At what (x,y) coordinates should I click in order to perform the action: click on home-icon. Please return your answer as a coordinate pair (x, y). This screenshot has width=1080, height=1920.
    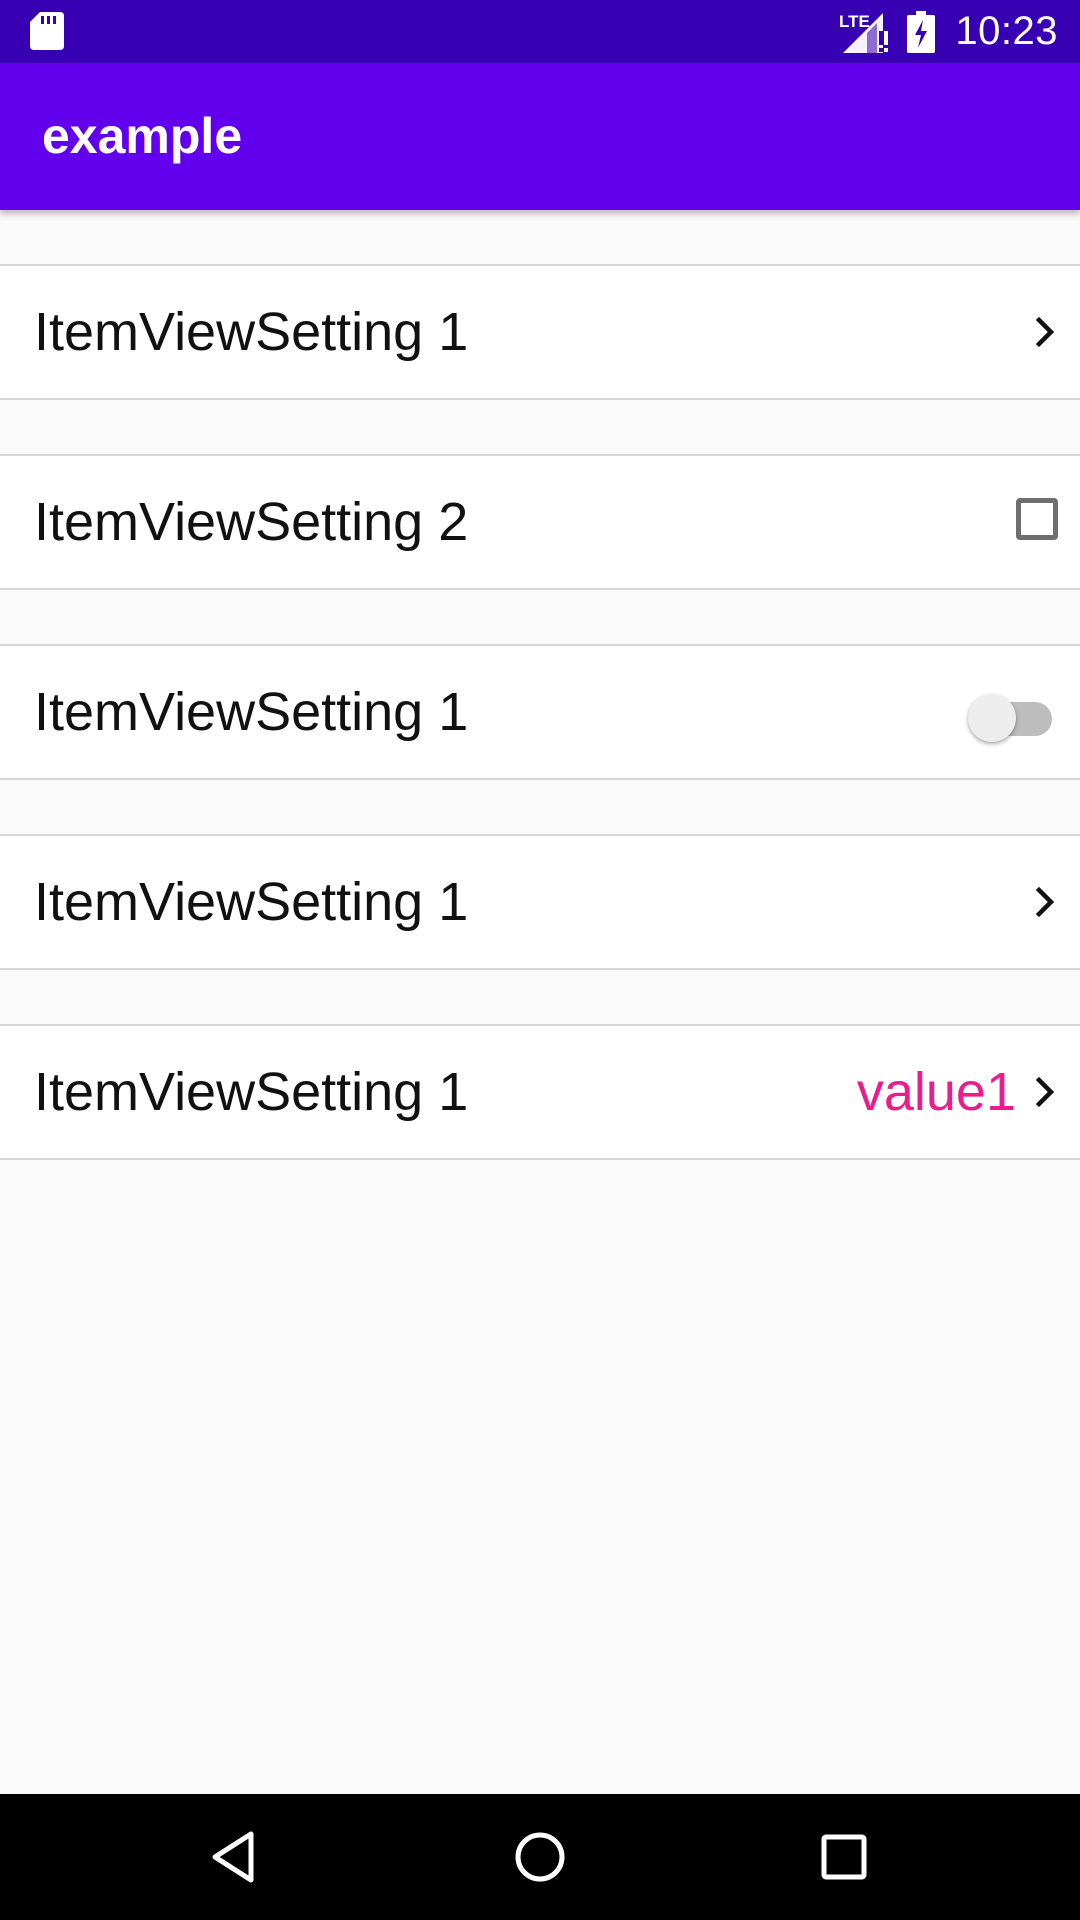
    Looking at the image, I should click on (540, 1857).